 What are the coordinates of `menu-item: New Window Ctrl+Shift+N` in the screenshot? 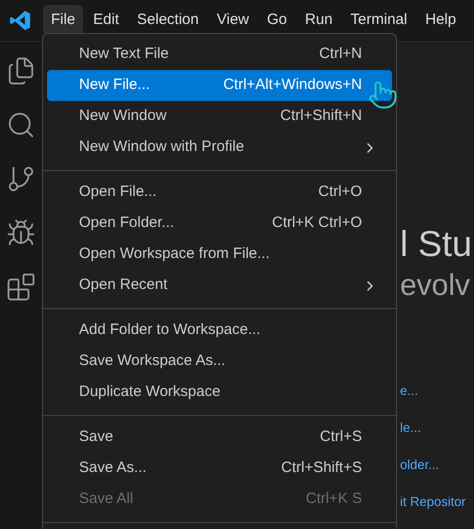 It's located at (219, 116).